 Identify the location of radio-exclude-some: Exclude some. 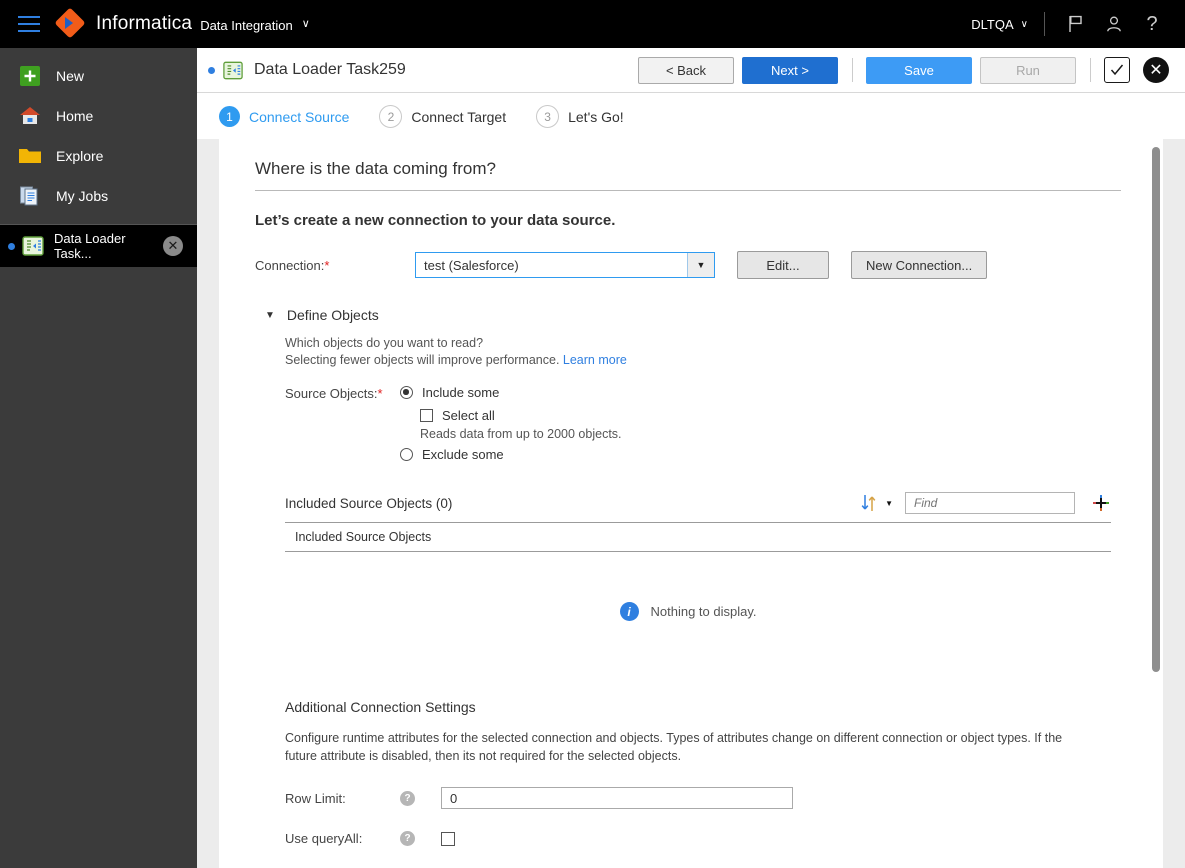
(511, 454).